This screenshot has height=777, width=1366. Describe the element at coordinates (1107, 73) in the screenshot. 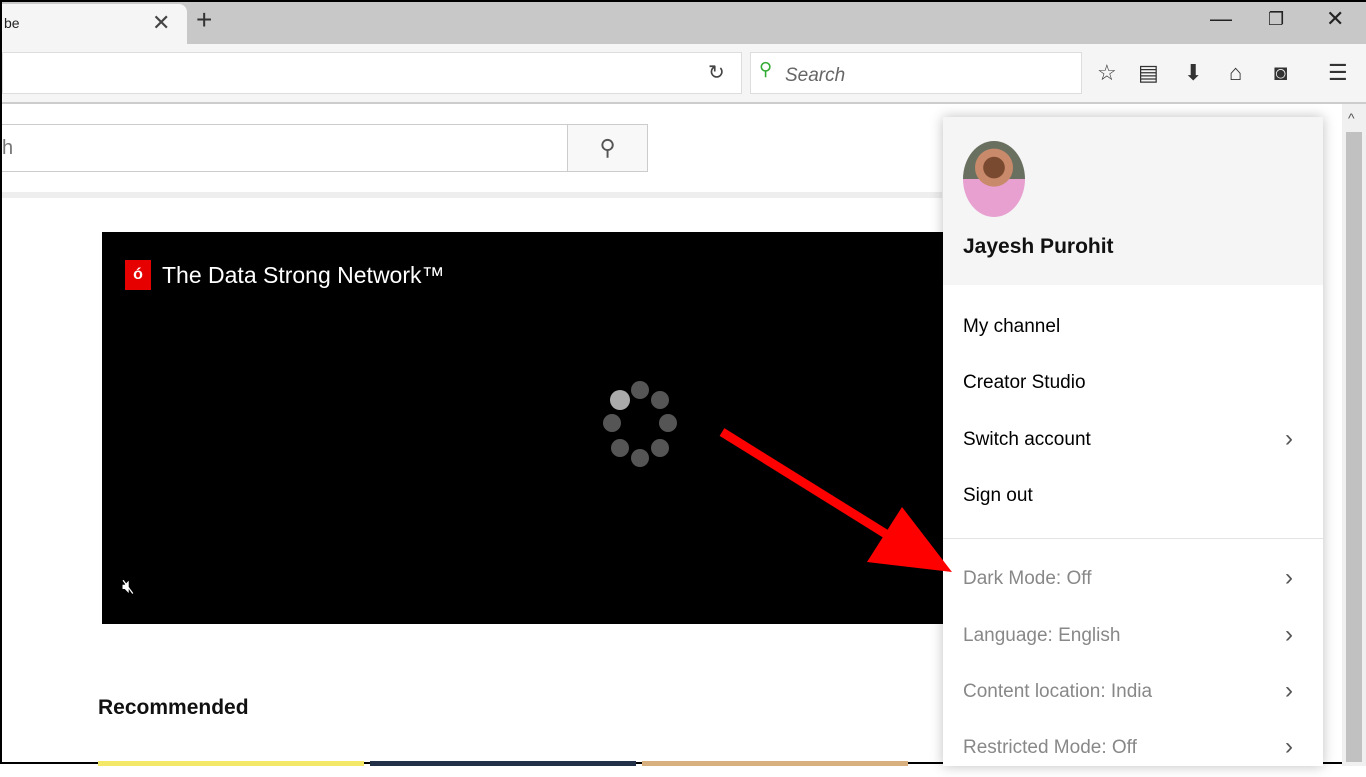

I see `star-icon: ☆` at that location.